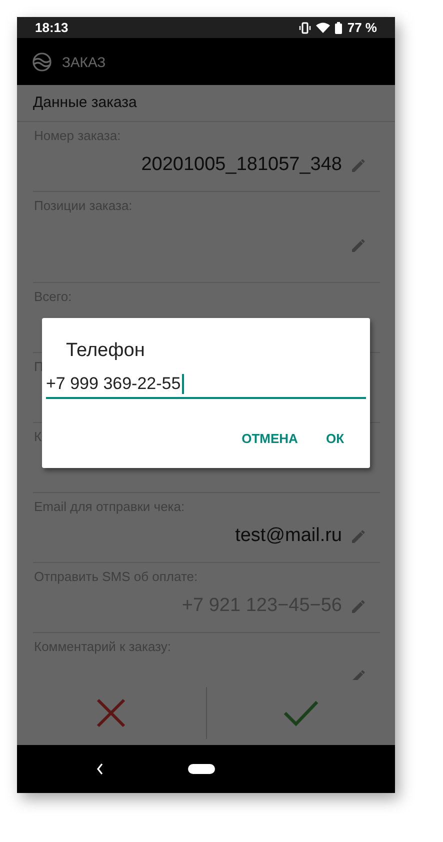  Describe the element at coordinates (362, 27) in the screenshot. I see `battery-percentage: 77 %` at that location.